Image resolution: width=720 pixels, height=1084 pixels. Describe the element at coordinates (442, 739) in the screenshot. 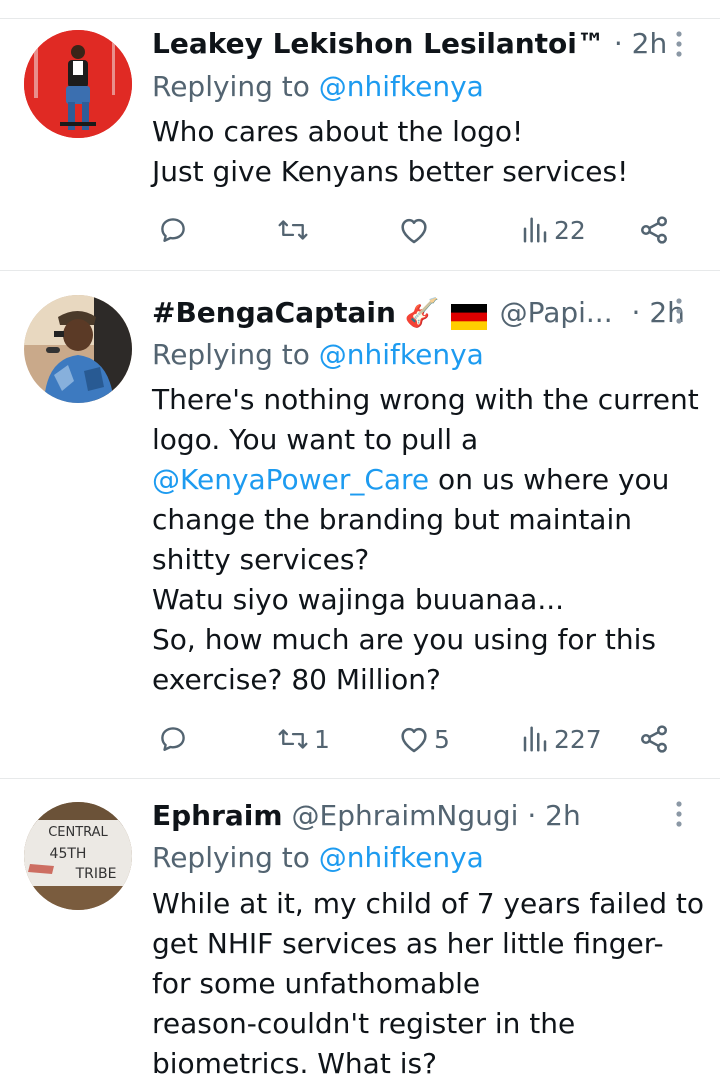

I see `like-count: 5` at that location.